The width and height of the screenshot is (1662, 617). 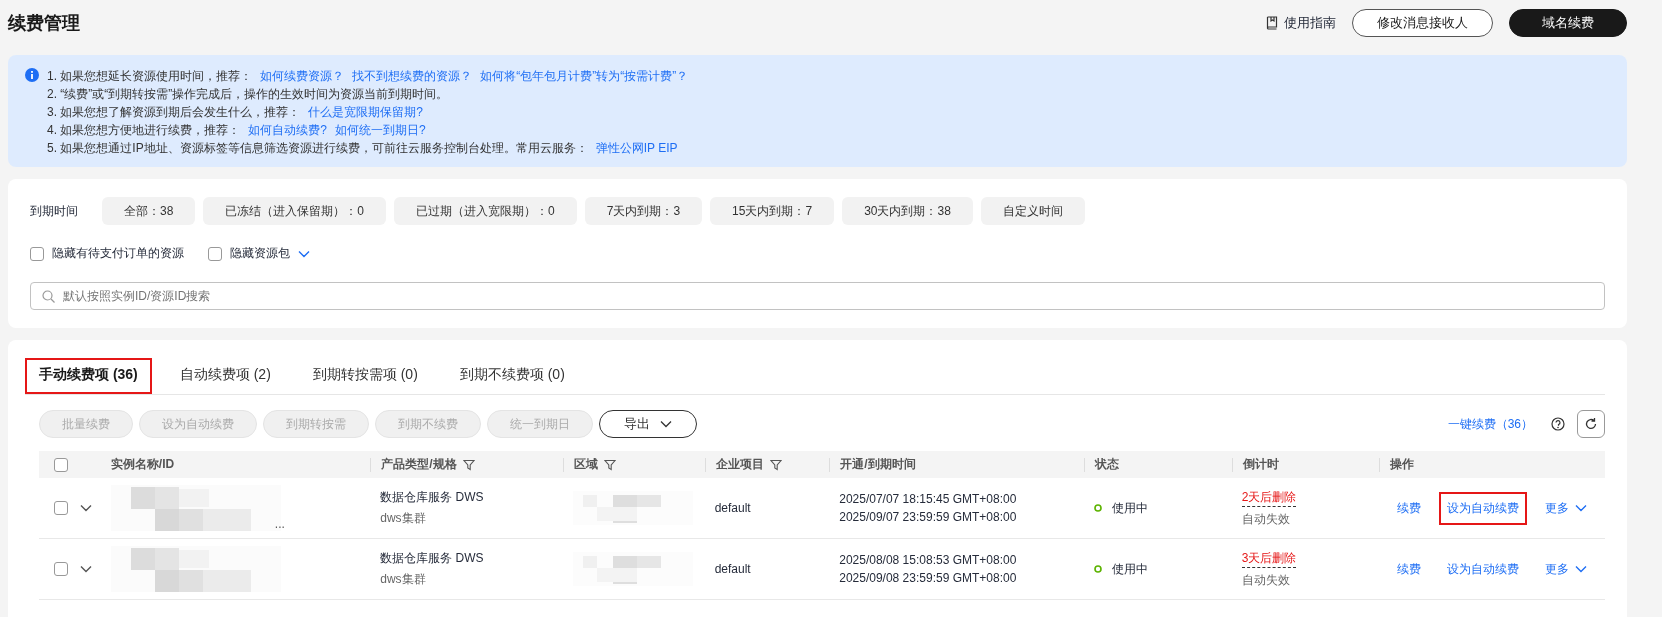 What do you see at coordinates (636, 148) in the screenshot?
I see `help-link: 弹性公网IP EIP` at bounding box center [636, 148].